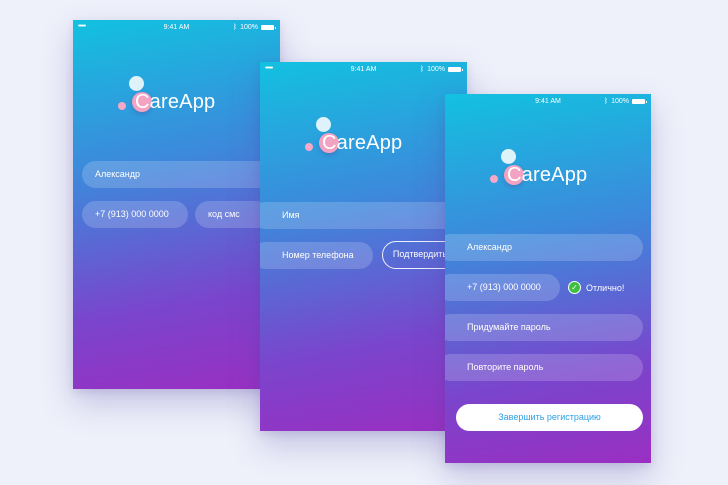 This screenshot has width=728, height=485. Describe the element at coordinates (544, 367) in the screenshot. I see `repeat-password-field: Повторите пароль` at that location.